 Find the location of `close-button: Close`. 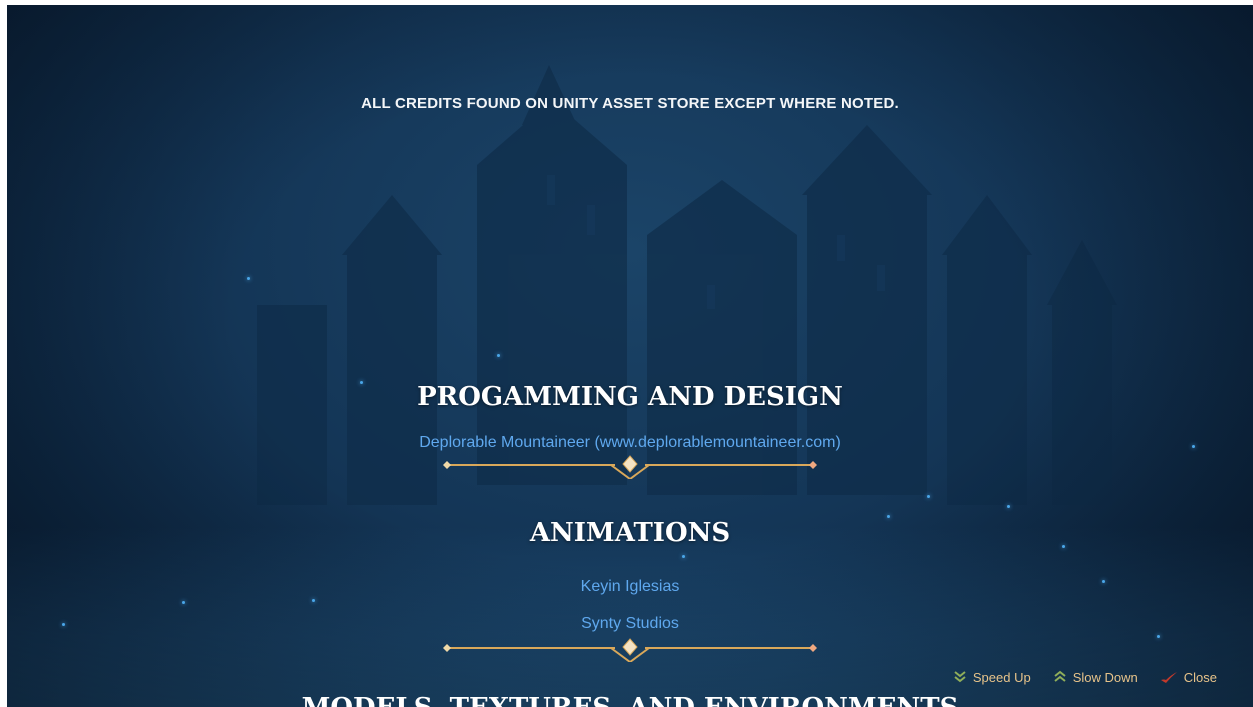

close-button: Close is located at coordinates (1188, 677).